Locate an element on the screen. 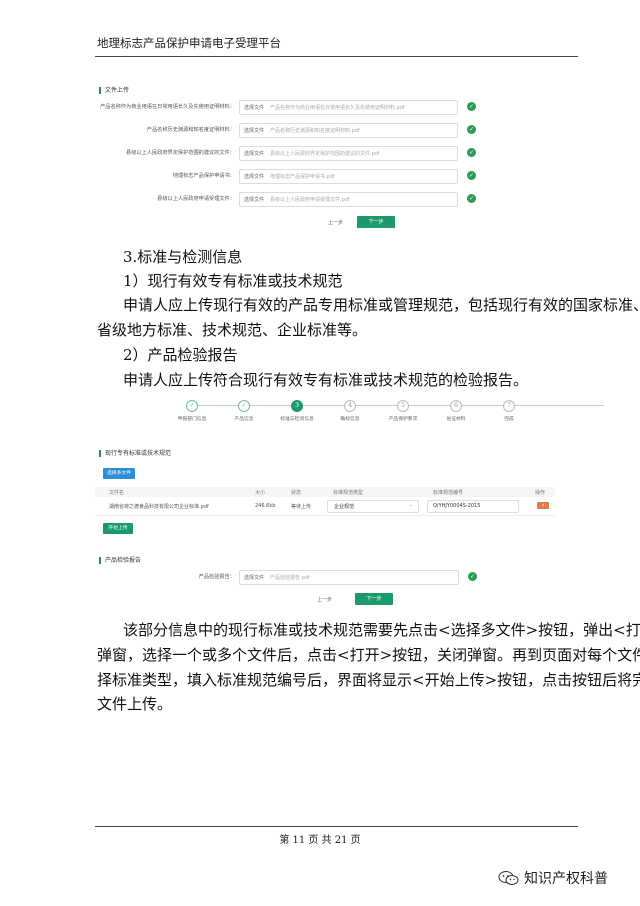 The image size is (640, 906). step-item: 7 完成 is located at coordinates (509, 411).